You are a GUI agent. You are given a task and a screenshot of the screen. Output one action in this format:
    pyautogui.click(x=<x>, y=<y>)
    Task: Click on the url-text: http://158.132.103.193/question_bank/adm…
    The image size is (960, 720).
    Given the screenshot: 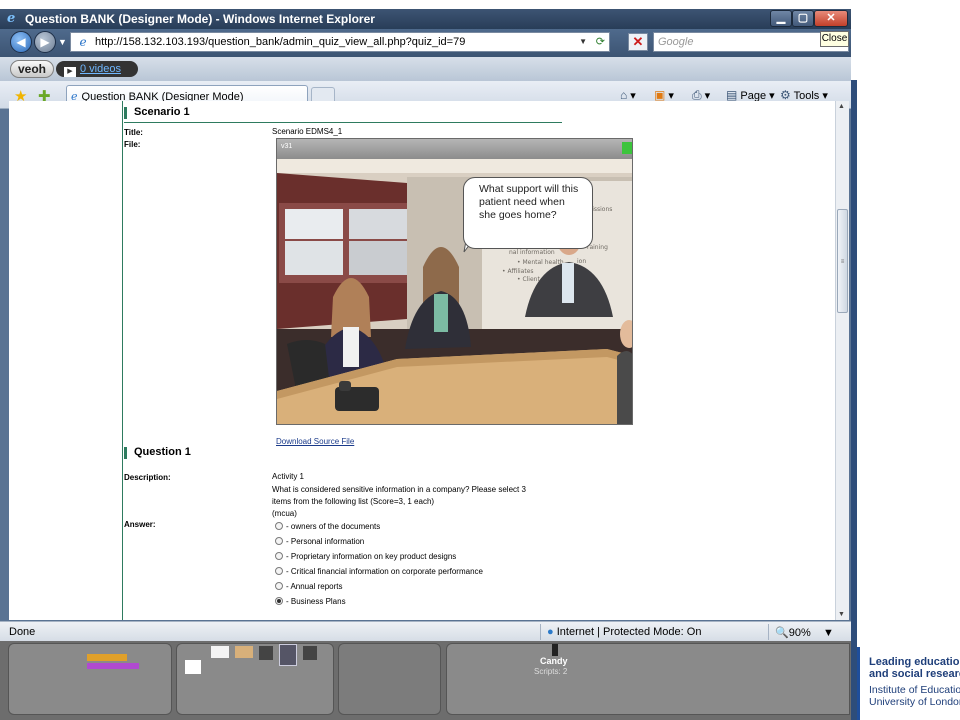 What is the action you would take?
    pyautogui.click(x=280, y=42)
    